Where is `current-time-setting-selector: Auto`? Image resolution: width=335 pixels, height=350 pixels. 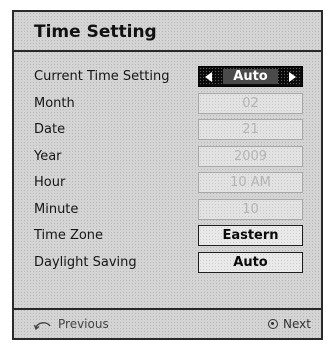 current-time-setting-selector: Auto is located at coordinates (250, 76).